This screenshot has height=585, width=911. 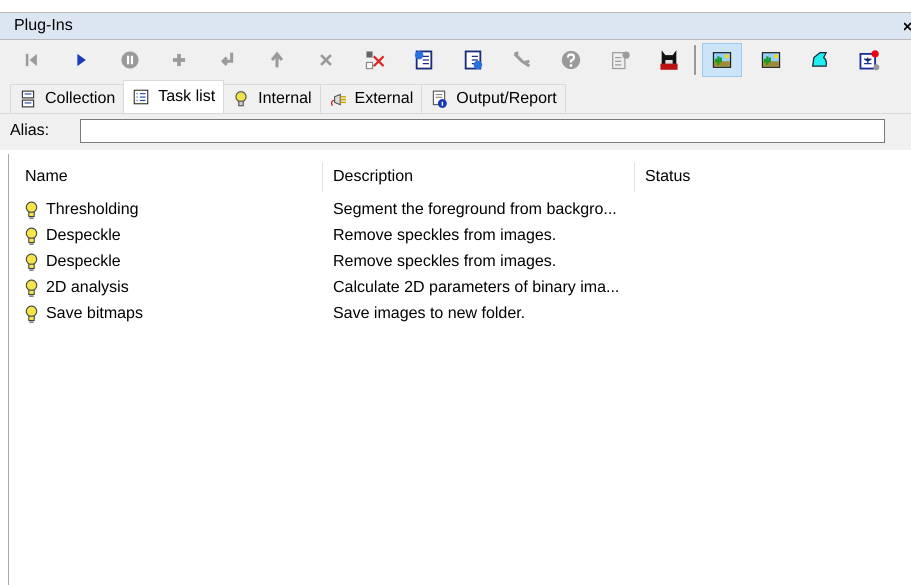 I want to click on task-name: 2D analysis, so click(x=87, y=288).